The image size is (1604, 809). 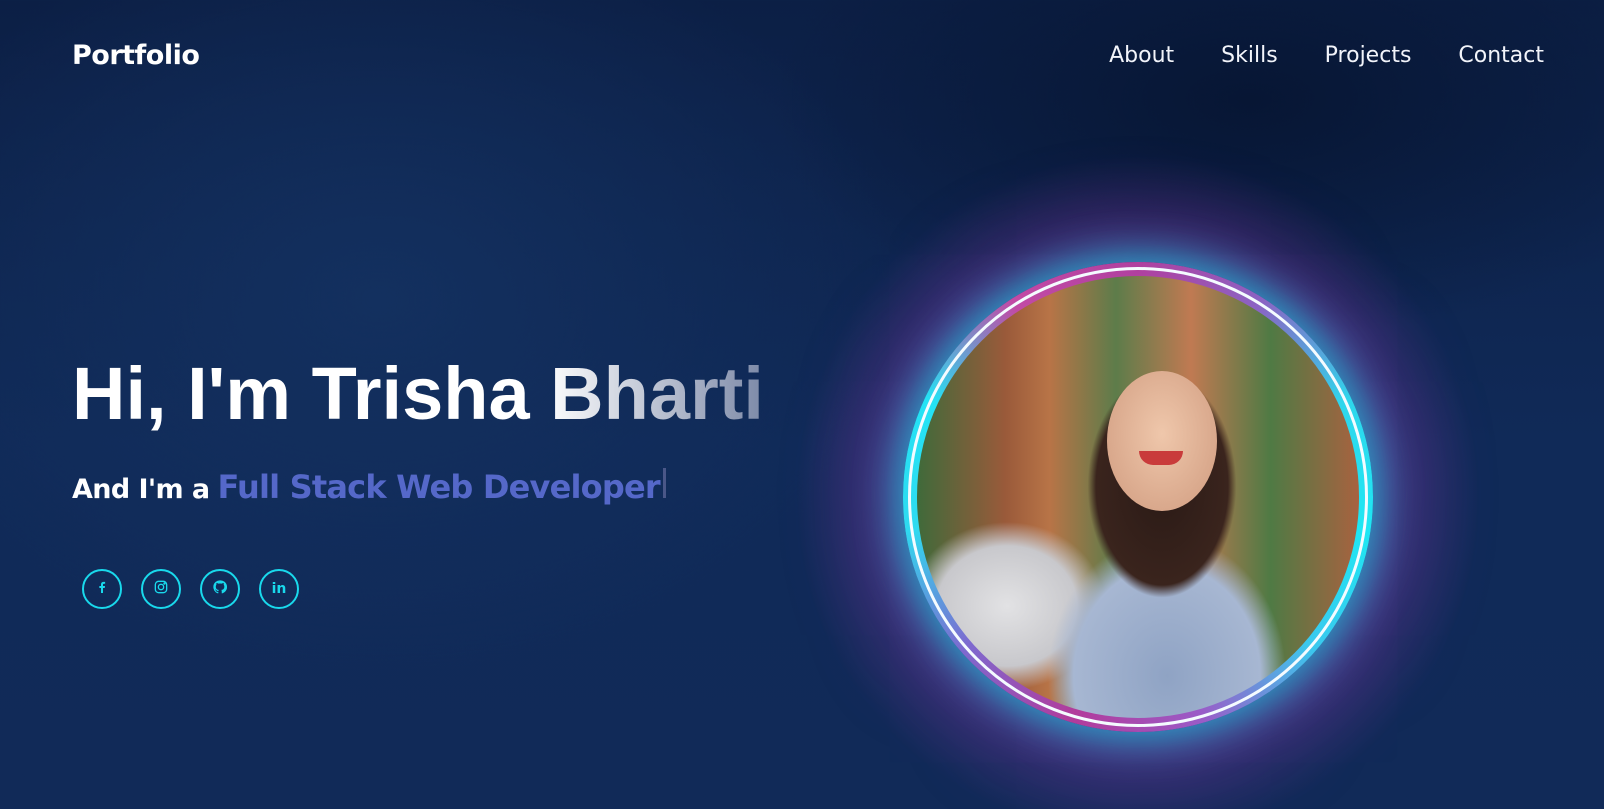 What do you see at coordinates (141, 489) in the screenshot?
I see `role-prefix: And I'm a` at bounding box center [141, 489].